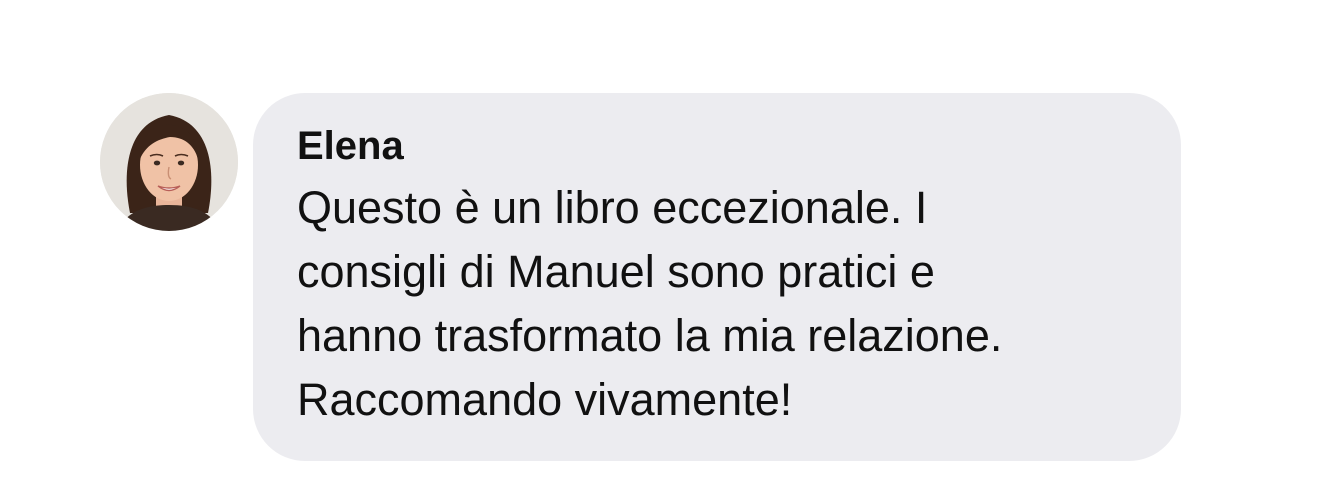 This screenshot has height=501, width=1334. Describe the element at coordinates (650, 335) in the screenshot. I see `message-line: hanno trasformato la mia relazione.` at that location.